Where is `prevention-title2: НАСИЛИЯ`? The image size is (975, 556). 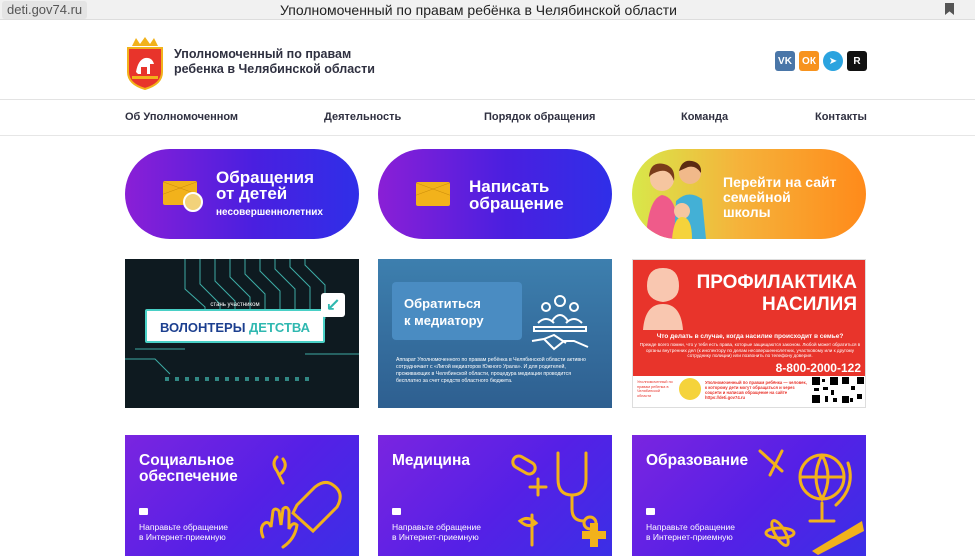 prevention-title2: НАСИЛИЯ is located at coordinates (809, 304).